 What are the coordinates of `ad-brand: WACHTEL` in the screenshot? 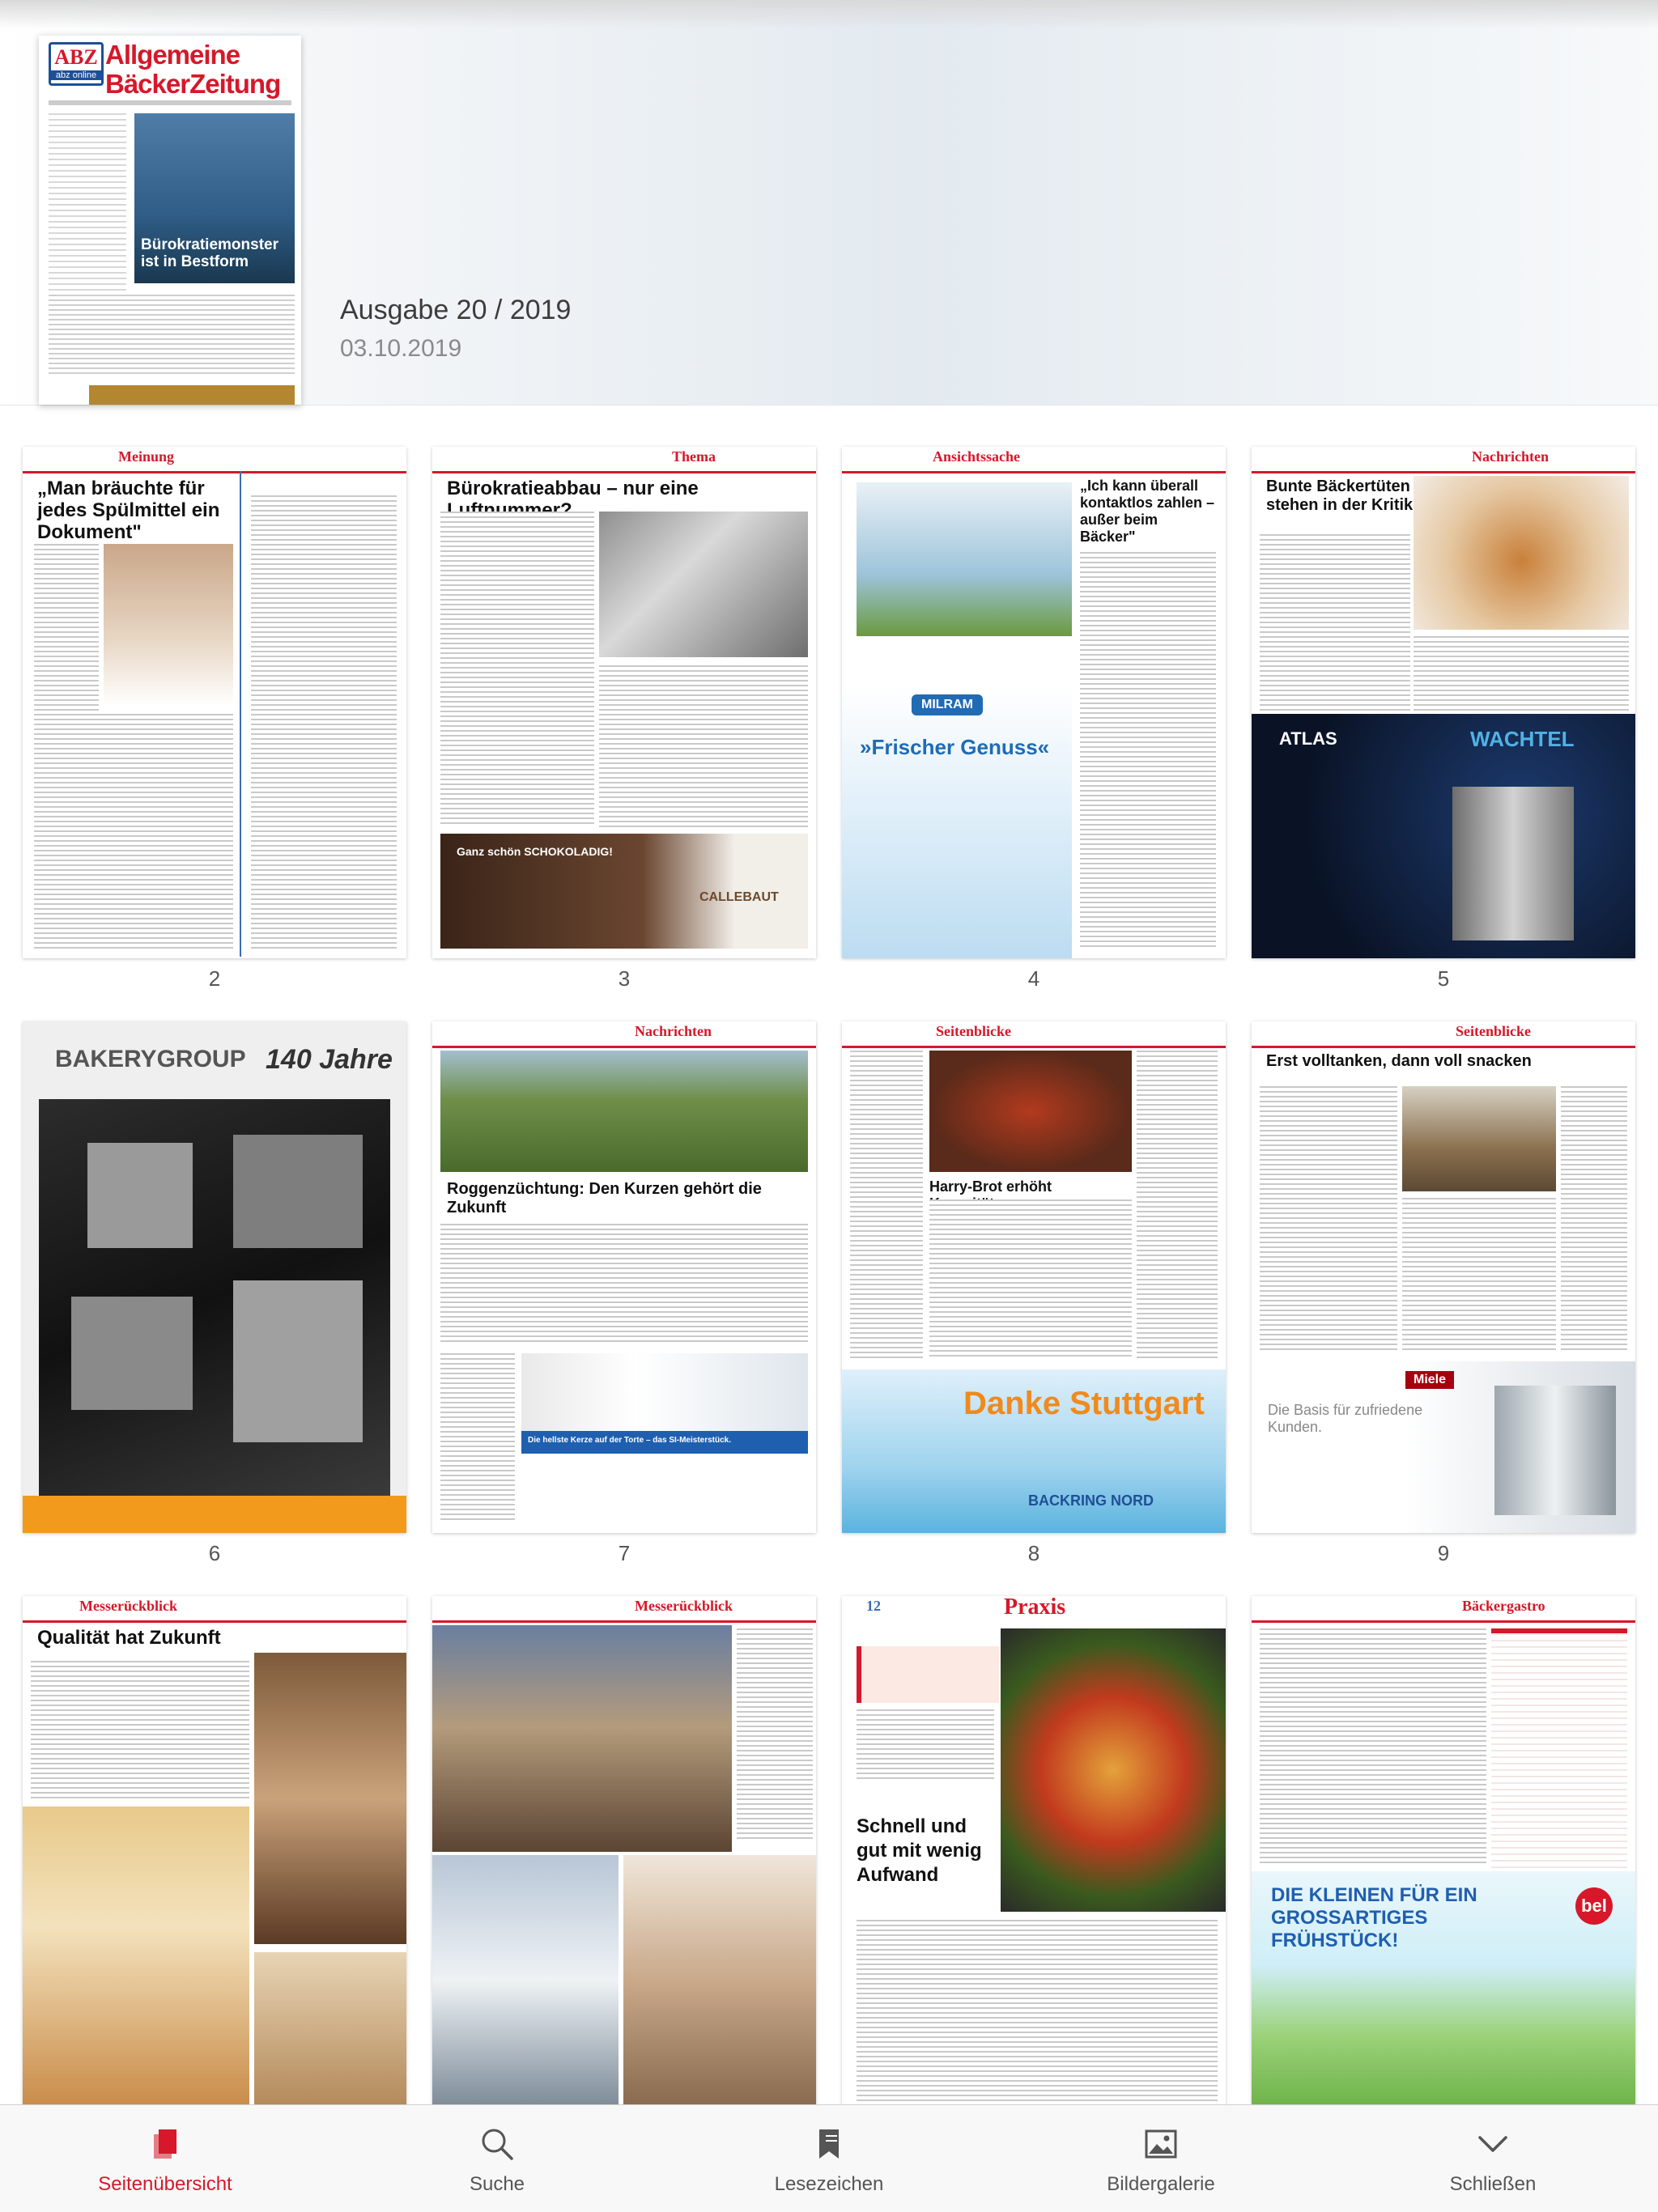 It's located at (1522, 739).